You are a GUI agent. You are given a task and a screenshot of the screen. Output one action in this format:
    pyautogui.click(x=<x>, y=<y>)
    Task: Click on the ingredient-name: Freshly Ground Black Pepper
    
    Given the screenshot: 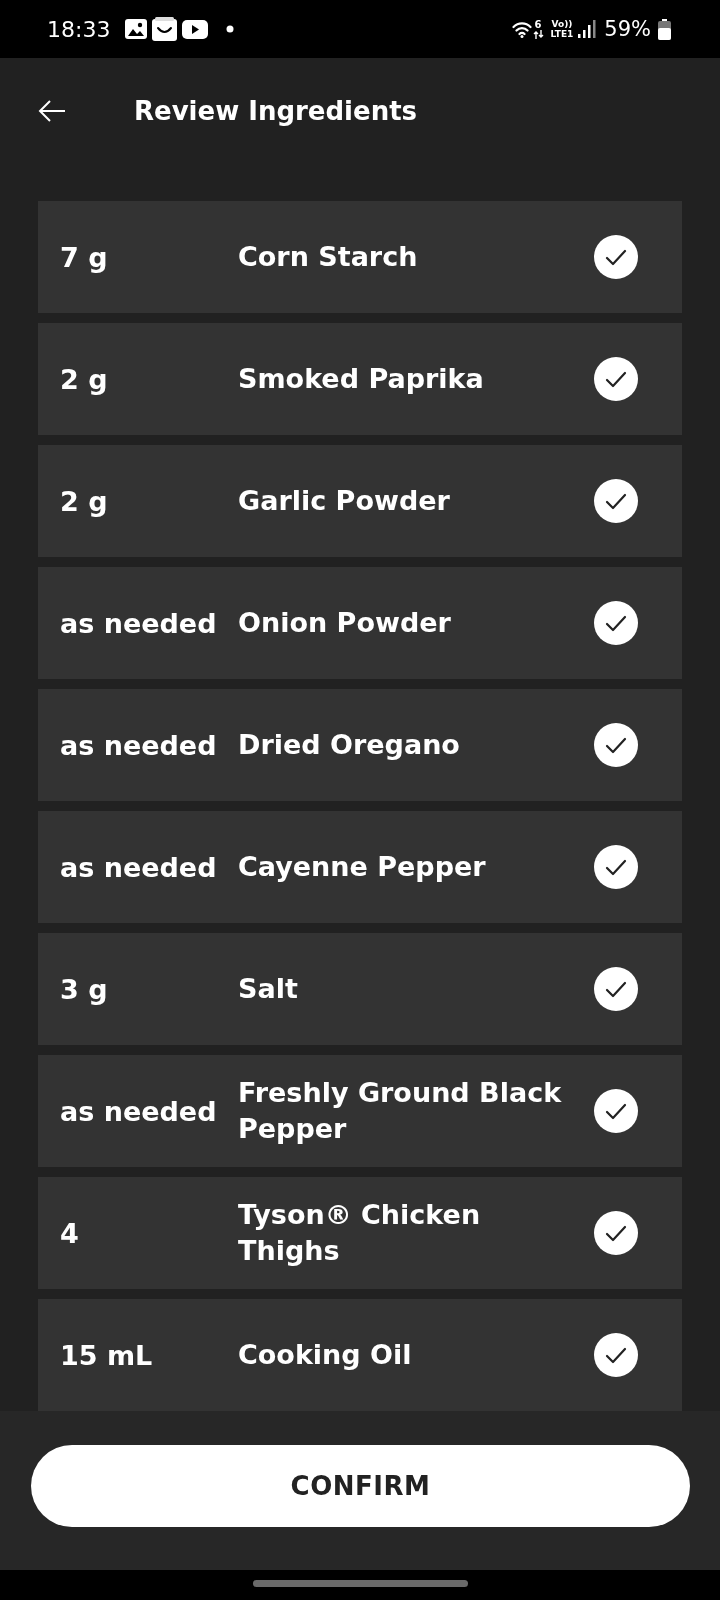 What is the action you would take?
    pyautogui.click(x=400, y=1111)
    